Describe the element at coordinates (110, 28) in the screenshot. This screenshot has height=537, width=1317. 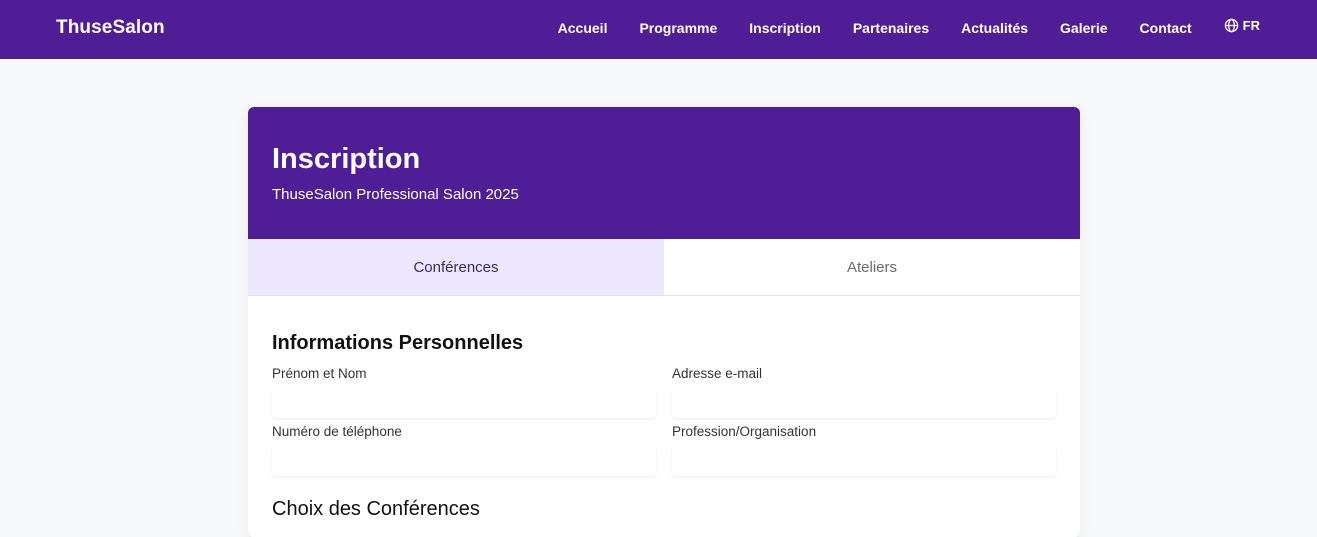
I see `brand-logo: ThuseSalon` at that location.